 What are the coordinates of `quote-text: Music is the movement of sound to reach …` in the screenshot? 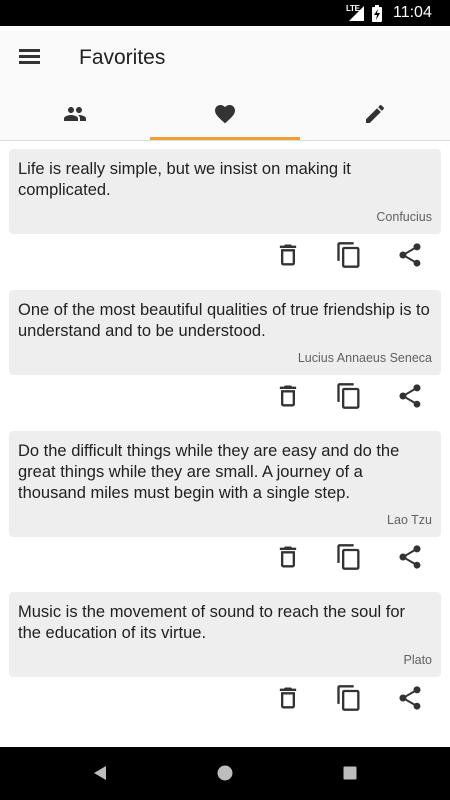 It's located at (212, 622).